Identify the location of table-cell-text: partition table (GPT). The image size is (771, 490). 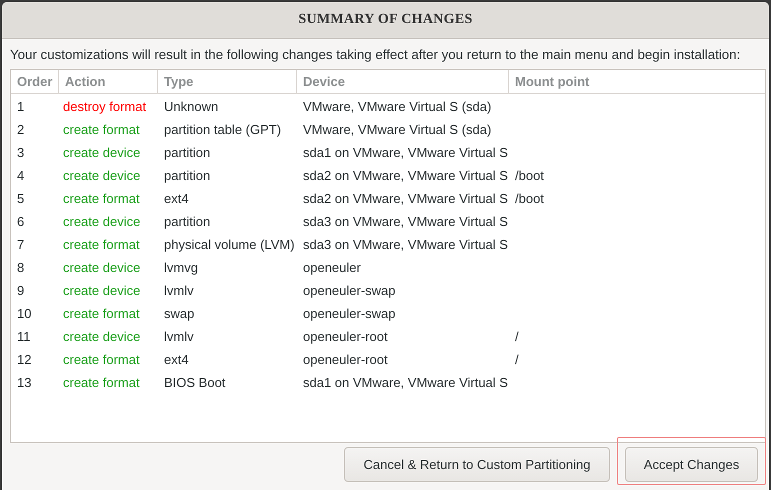
(222, 129).